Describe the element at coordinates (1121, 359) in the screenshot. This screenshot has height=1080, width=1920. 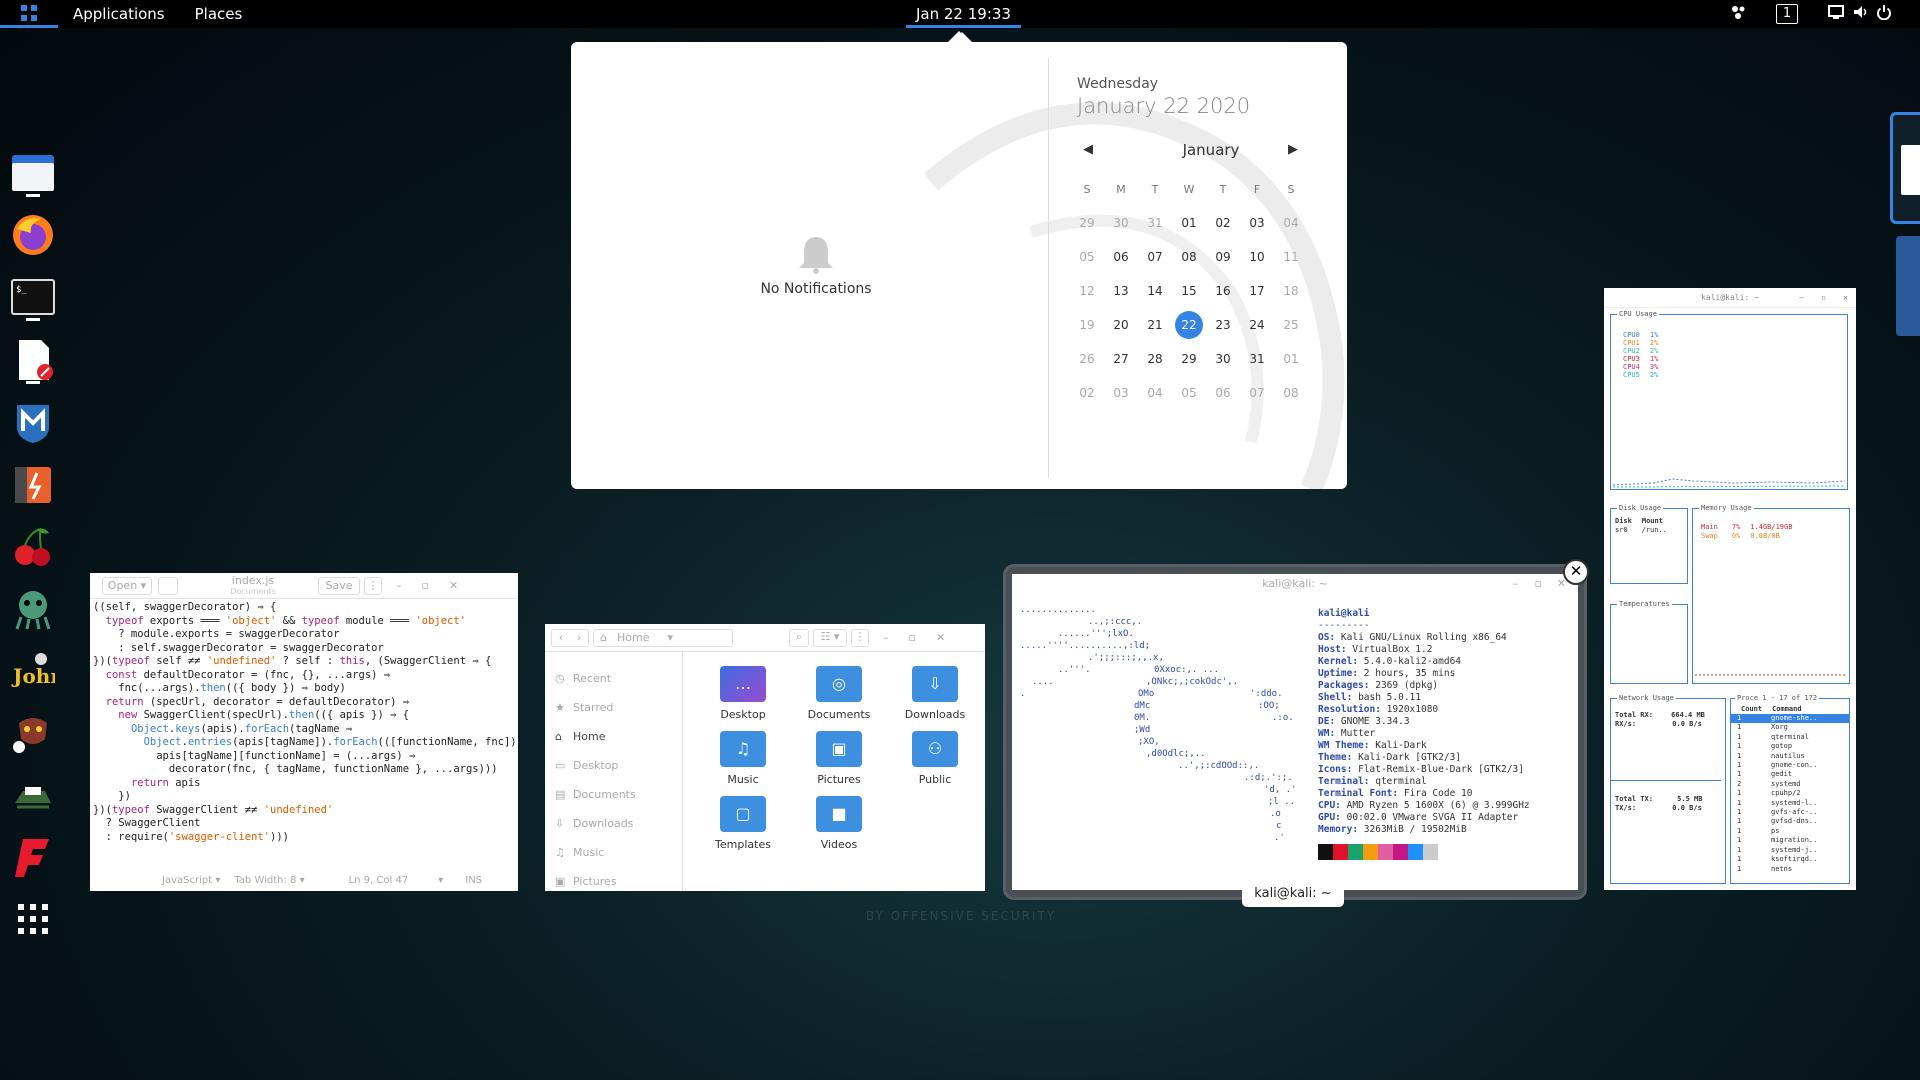
I see `calendar-day: 27` at that location.